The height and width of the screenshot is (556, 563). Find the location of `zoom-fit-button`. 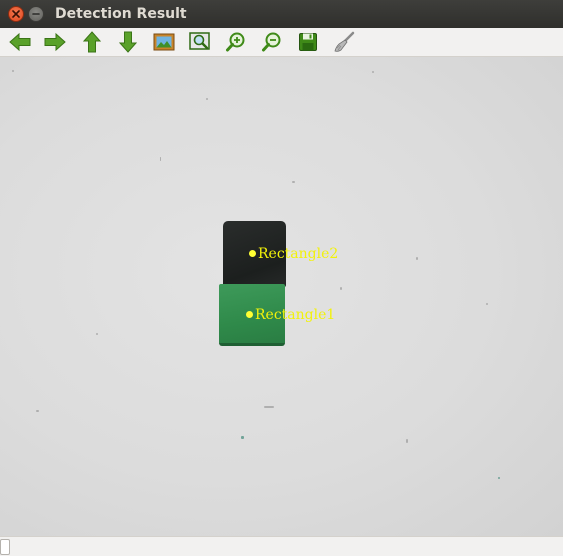

zoom-fit-button is located at coordinates (164, 42).